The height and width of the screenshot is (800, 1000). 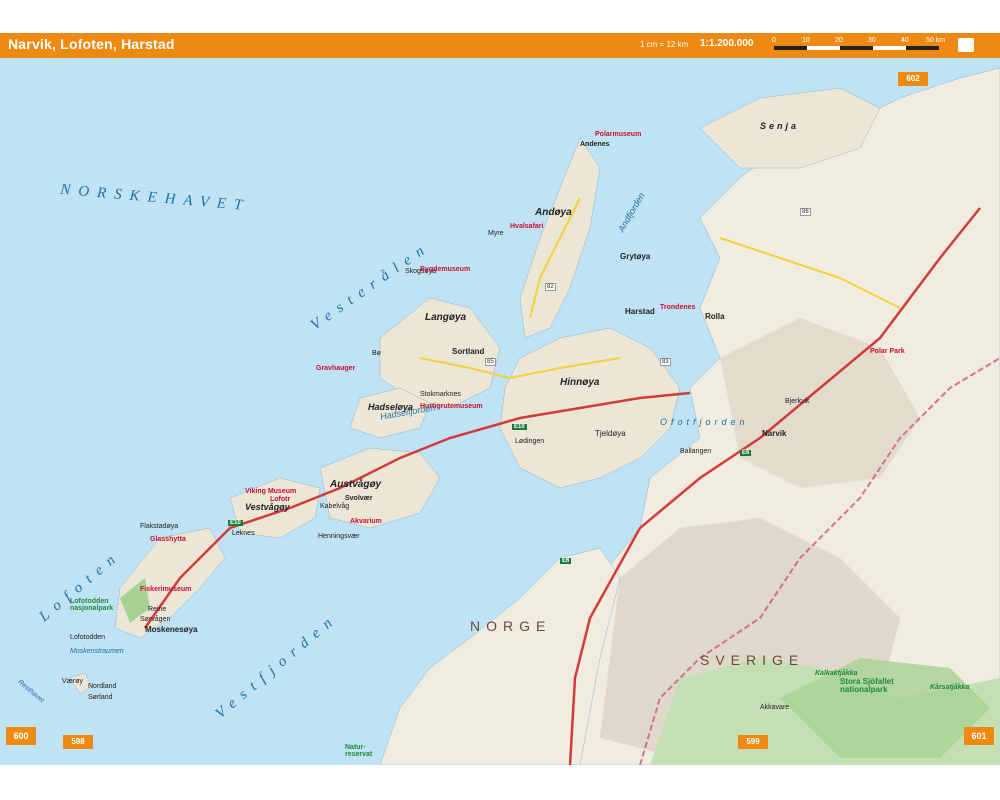 What do you see at coordinates (774, 433) in the screenshot?
I see `town-label-narvik: Narvik` at bounding box center [774, 433].